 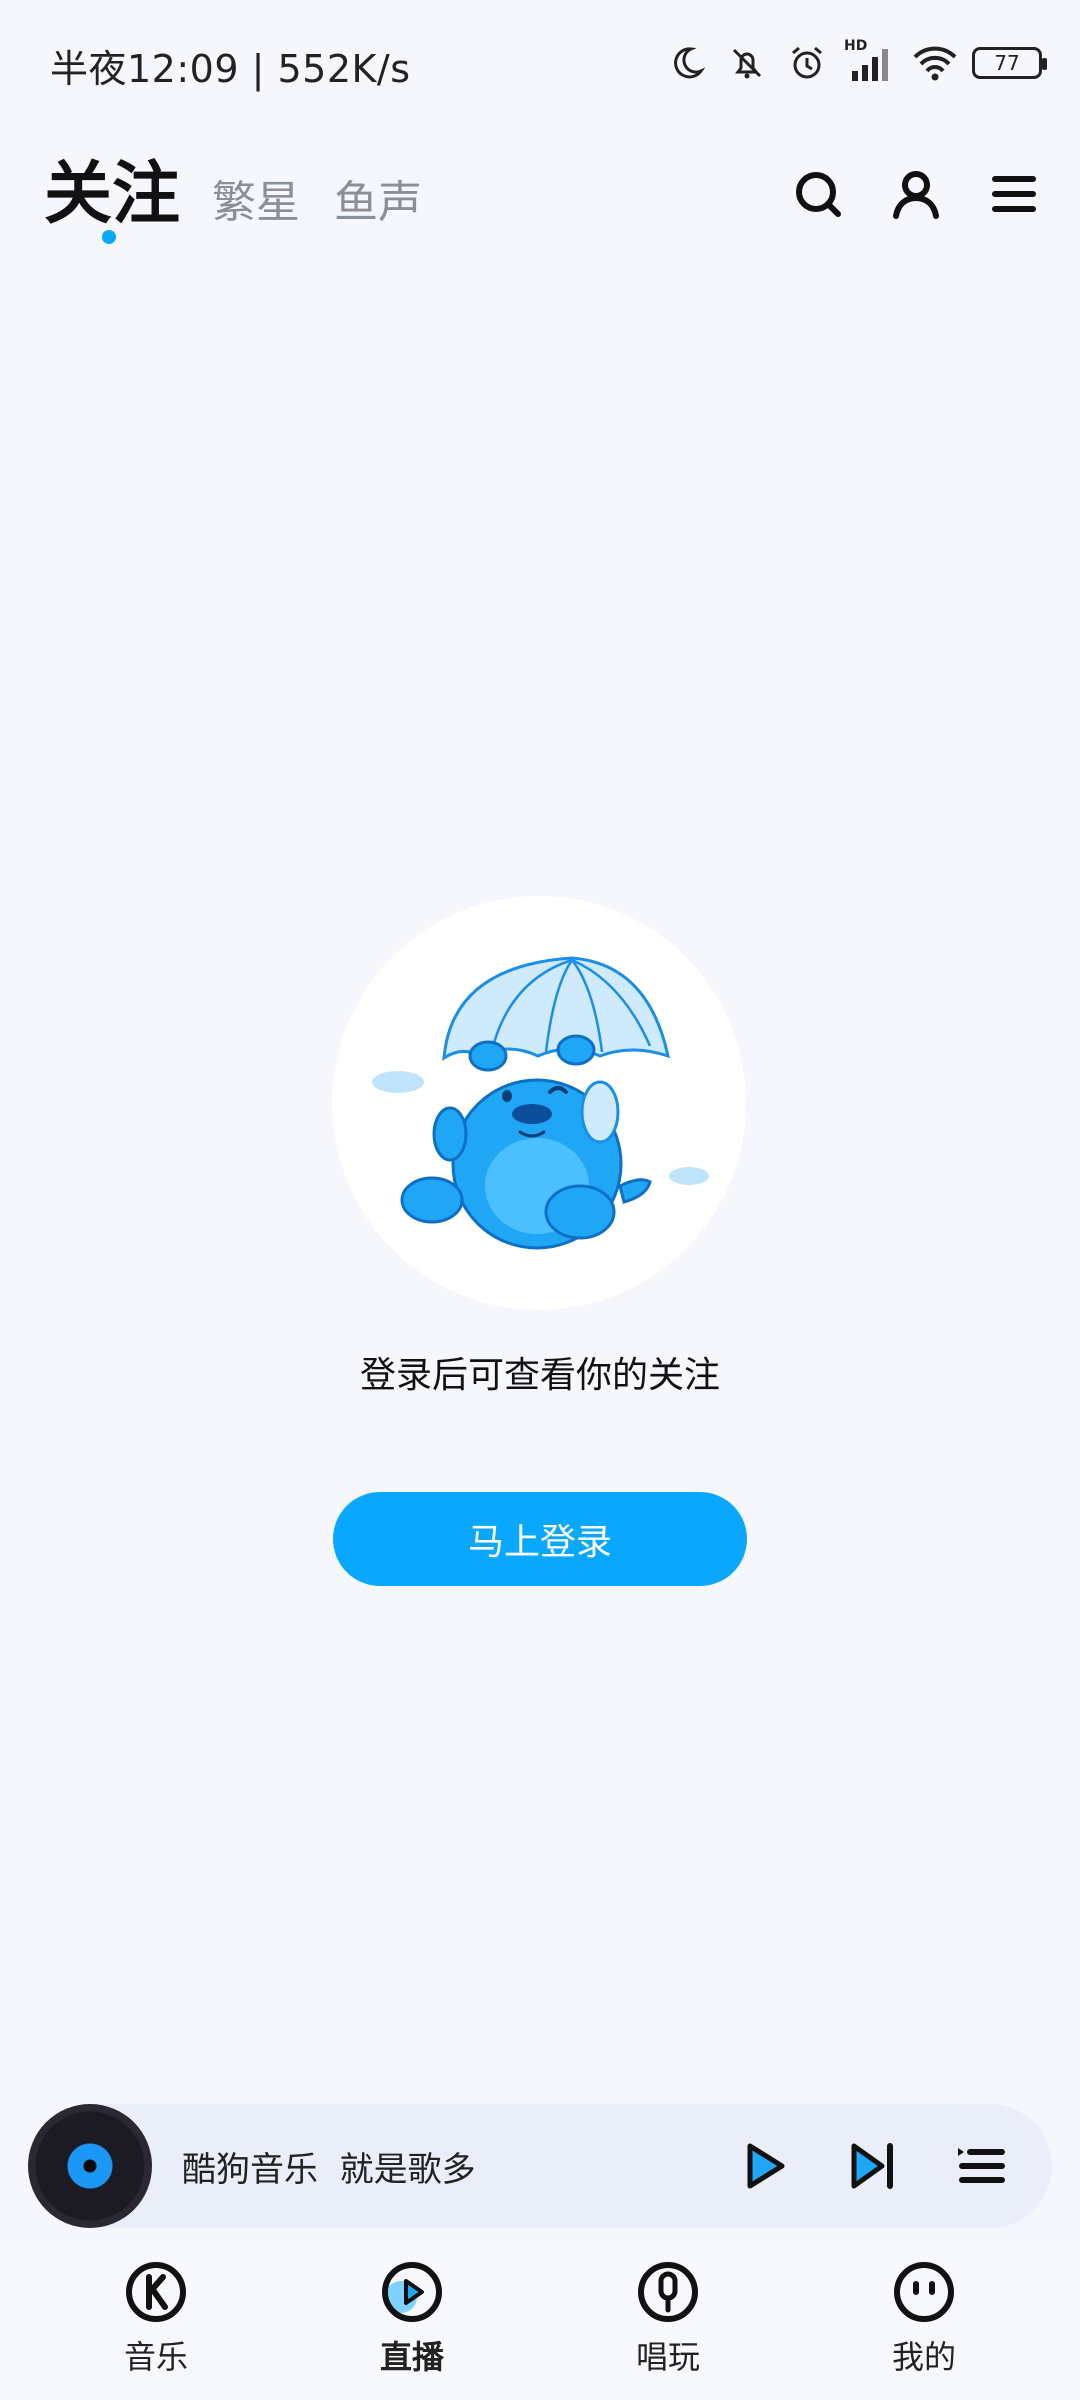 I want to click on kugou-k-icon, so click(x=156, y=2292).